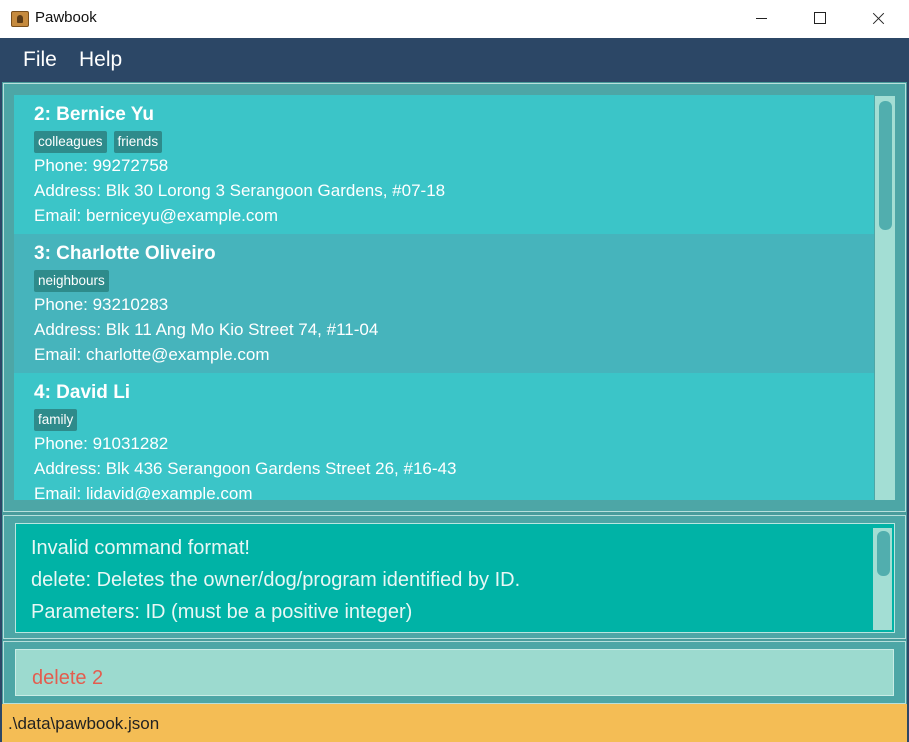 Image resolution: width=909 pixels, height=742 pixels. What do you see at coordinates (40, 60) in the screenshot?
I see `menu-file: File` at bounding box center [40, 60].